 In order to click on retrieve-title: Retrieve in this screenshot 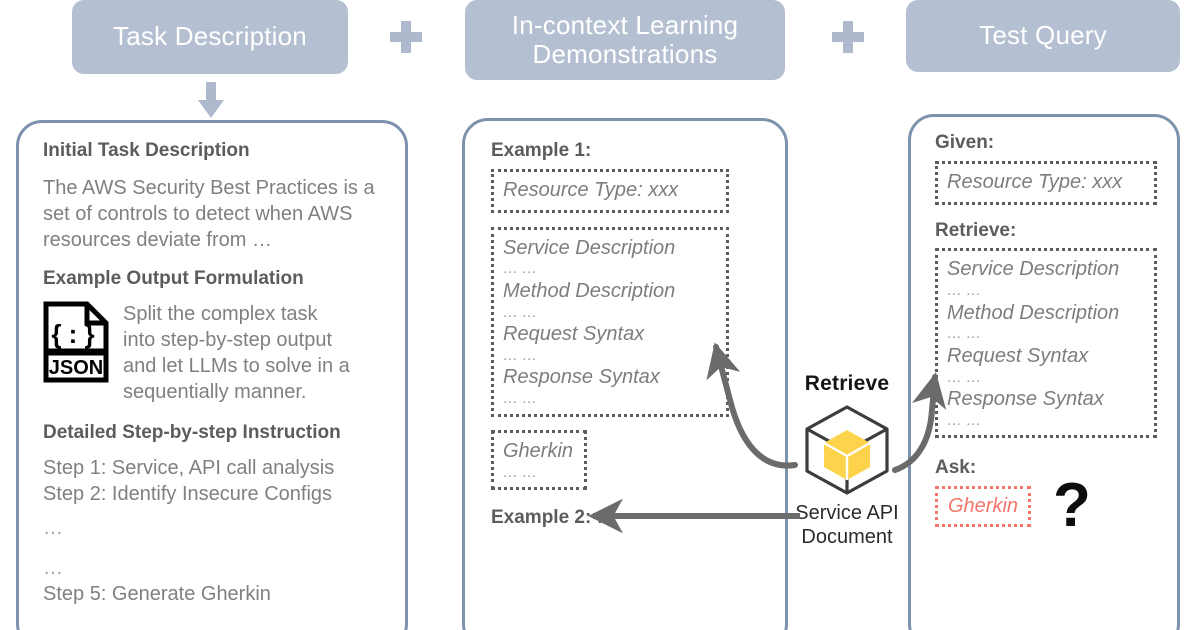, I will do `click(847, 383)`.